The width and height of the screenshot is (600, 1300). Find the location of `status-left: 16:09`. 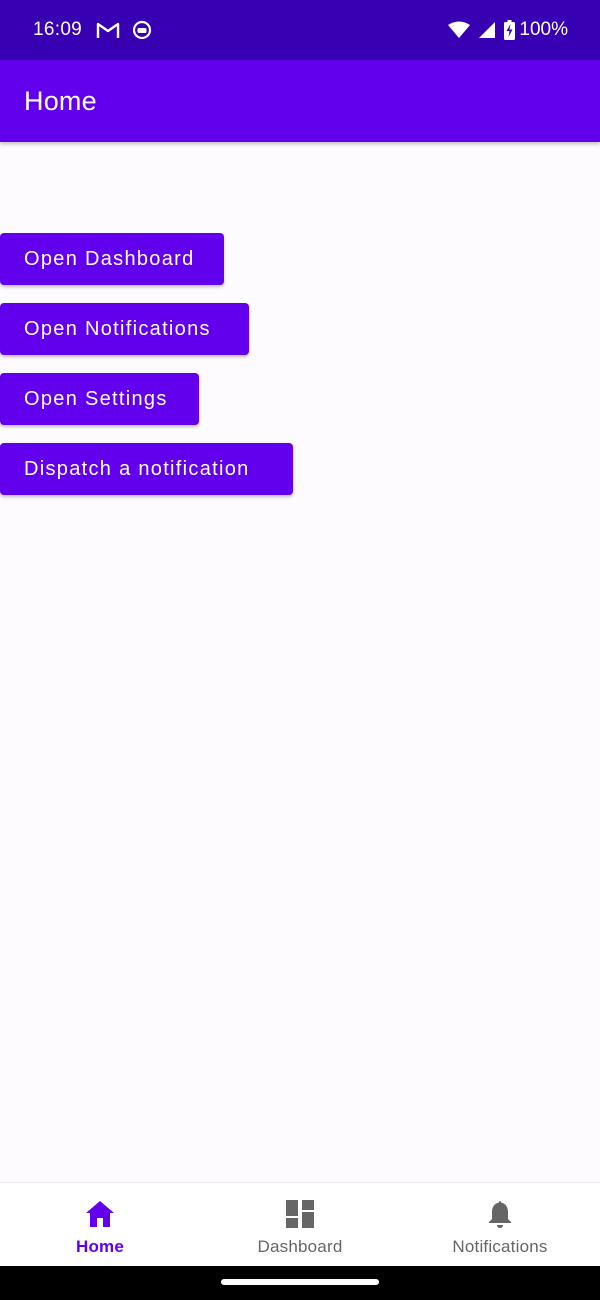

status-left: 16:09 is located at coordinates (98, 30).